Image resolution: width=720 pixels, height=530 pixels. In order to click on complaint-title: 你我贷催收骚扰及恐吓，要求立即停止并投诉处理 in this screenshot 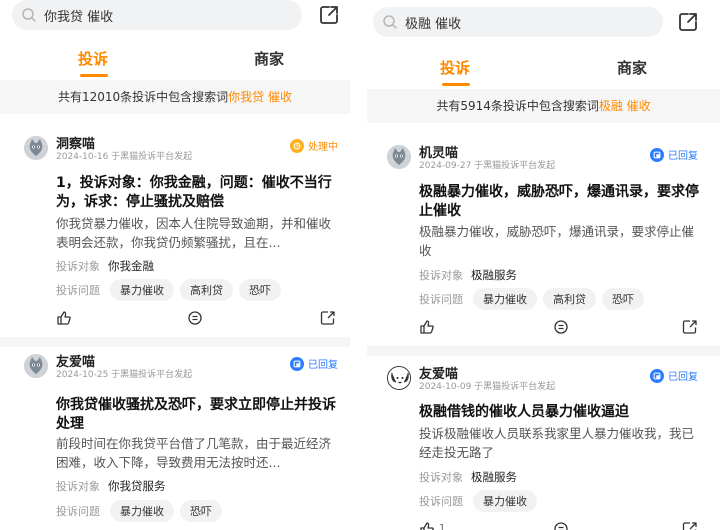, I will do `click(196, 415)`.